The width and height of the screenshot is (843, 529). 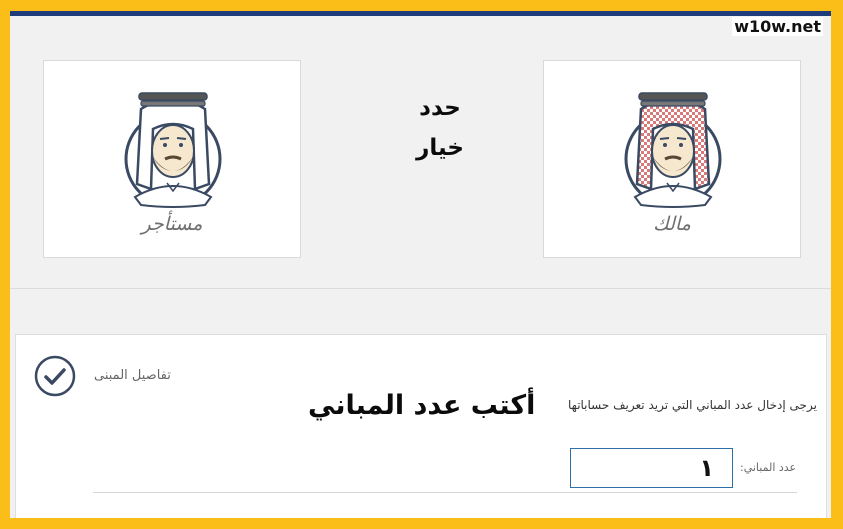 I want to click on section-title: تفاصيل المبنى, so click(x=132, y=375).